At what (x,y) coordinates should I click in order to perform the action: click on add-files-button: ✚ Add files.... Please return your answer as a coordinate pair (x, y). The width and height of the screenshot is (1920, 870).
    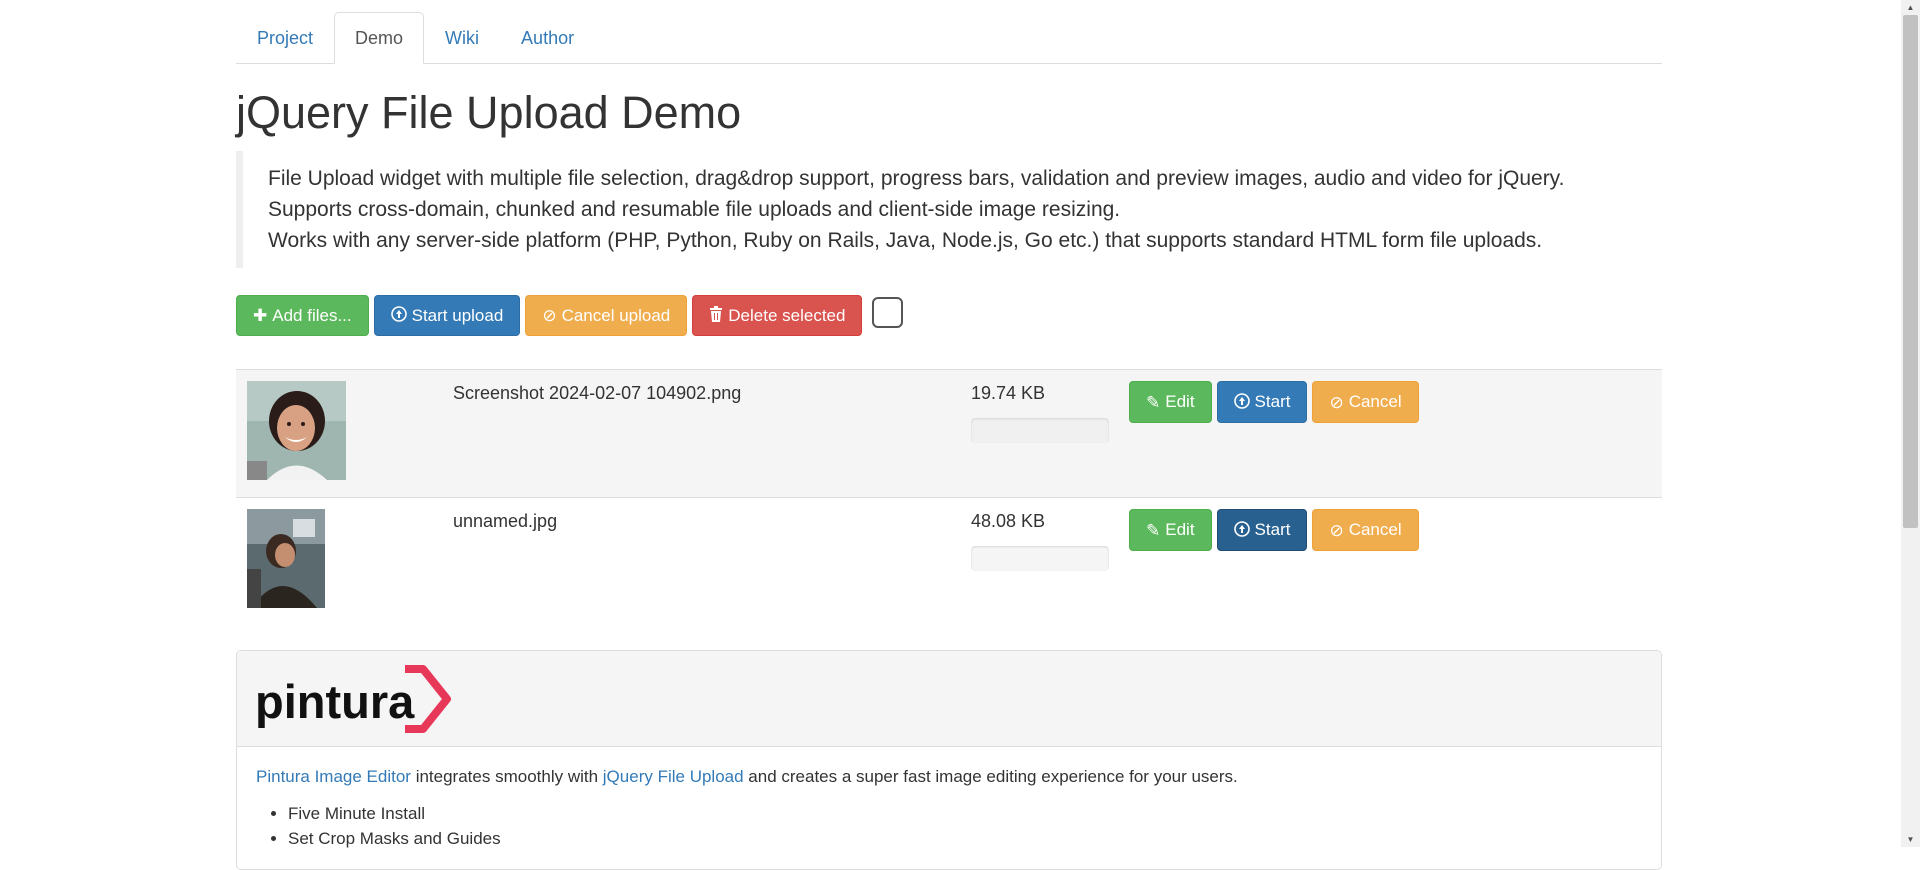
    Looking at the image, I should click on (302, 315).